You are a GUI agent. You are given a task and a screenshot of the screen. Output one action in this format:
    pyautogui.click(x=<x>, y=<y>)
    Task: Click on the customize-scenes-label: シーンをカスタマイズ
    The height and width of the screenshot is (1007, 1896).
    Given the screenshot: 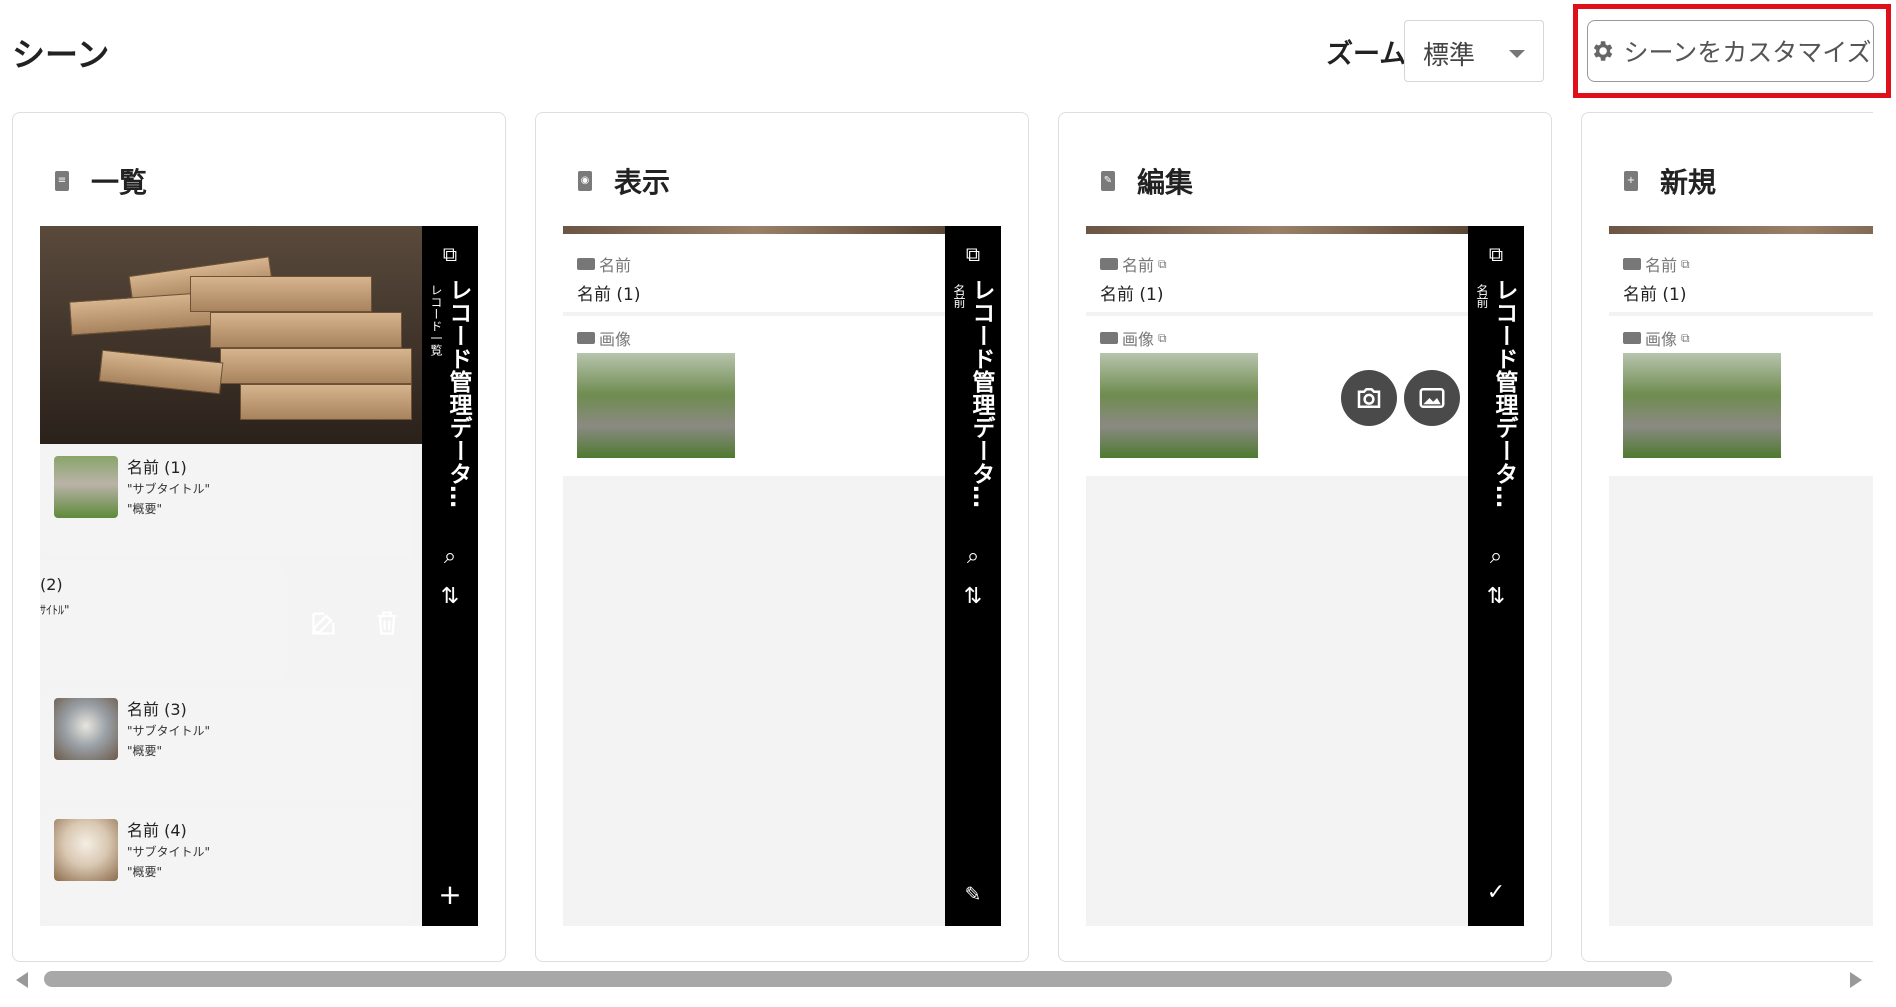 What is the action you would take?
    pyautogui.click(x=1747, y=52)
    